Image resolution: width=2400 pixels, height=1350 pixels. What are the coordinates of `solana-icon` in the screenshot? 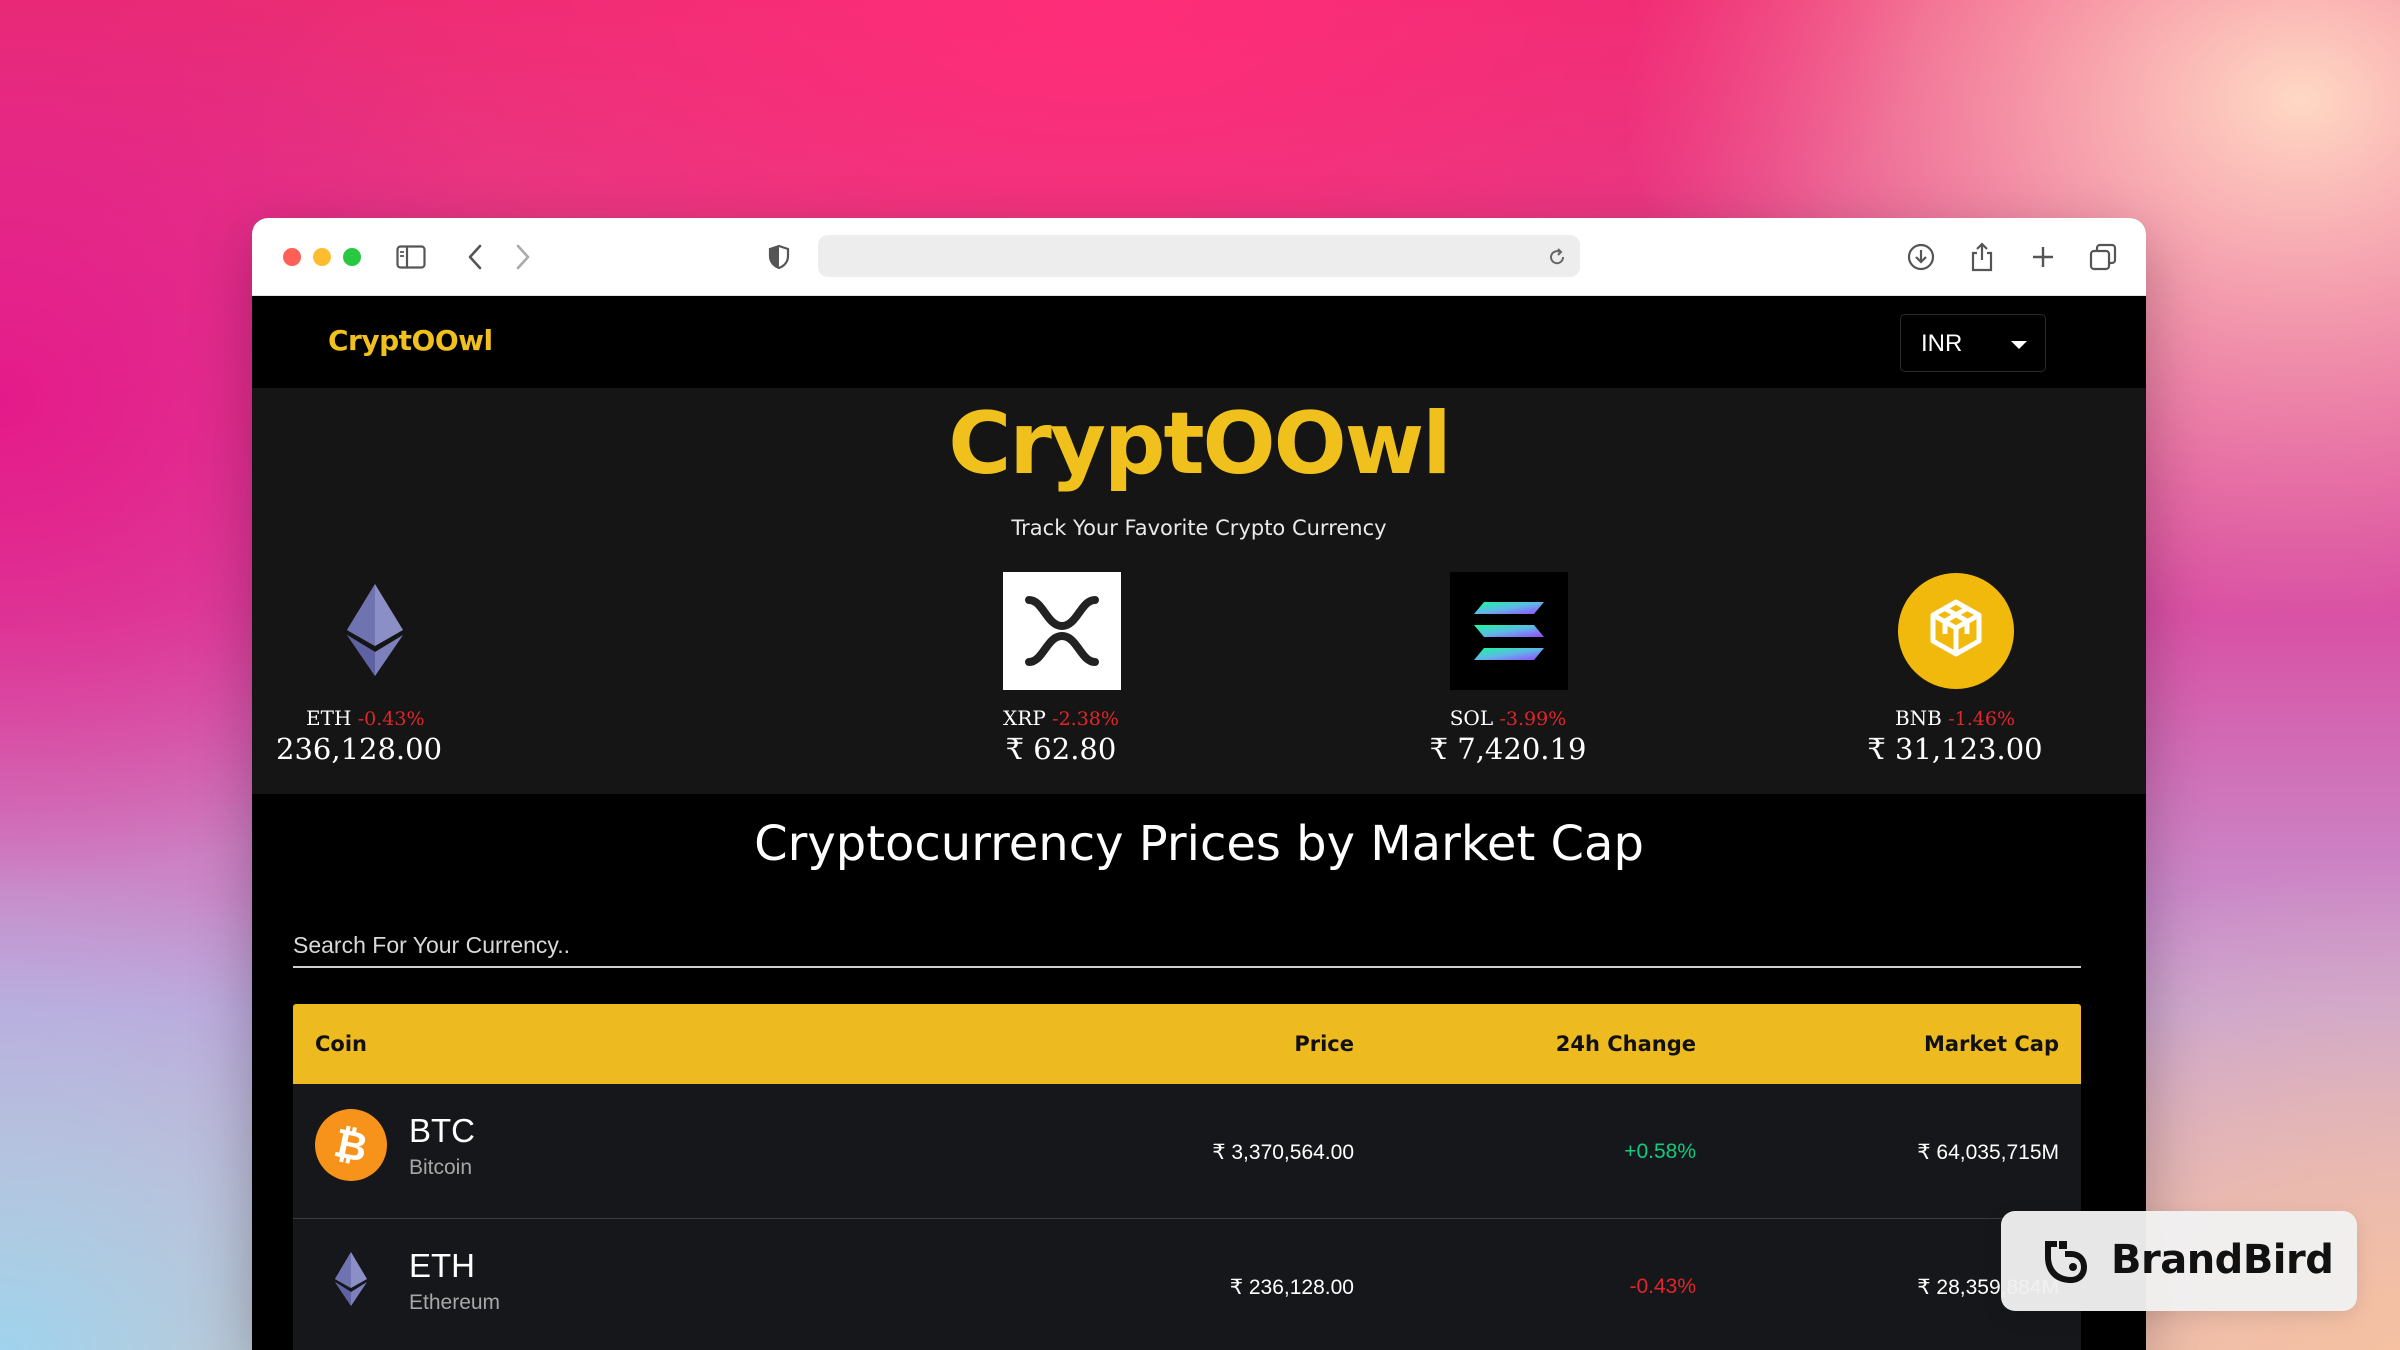 It's located at (1509, 631).